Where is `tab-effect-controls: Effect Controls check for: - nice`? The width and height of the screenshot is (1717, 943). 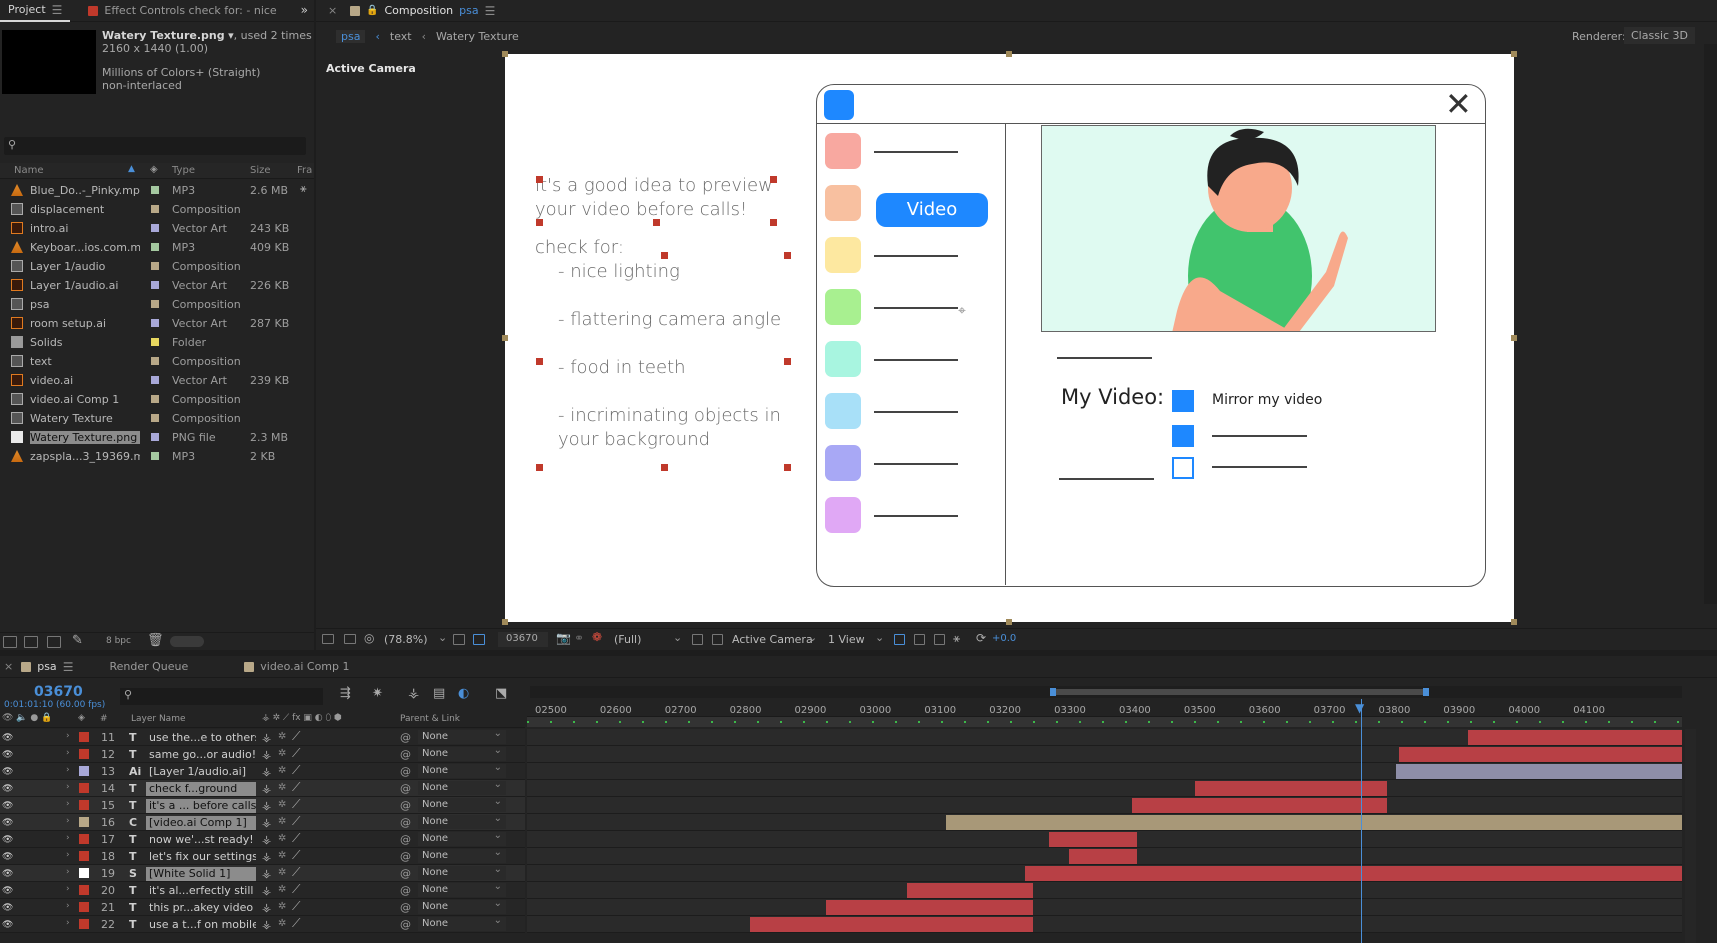 tab-effect-controls: Effect Controls check for: - nice is located at coordinates (177, 11).